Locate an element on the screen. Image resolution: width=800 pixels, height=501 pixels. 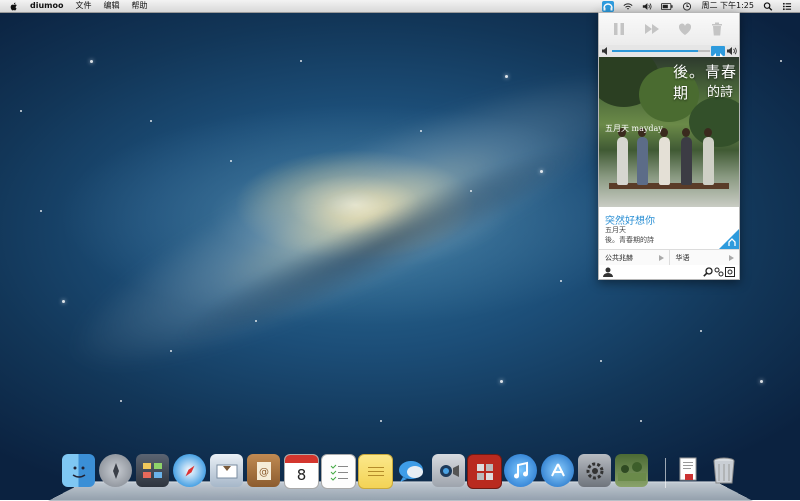
menu-help: 帮助 is located at coordinates (140, 6).